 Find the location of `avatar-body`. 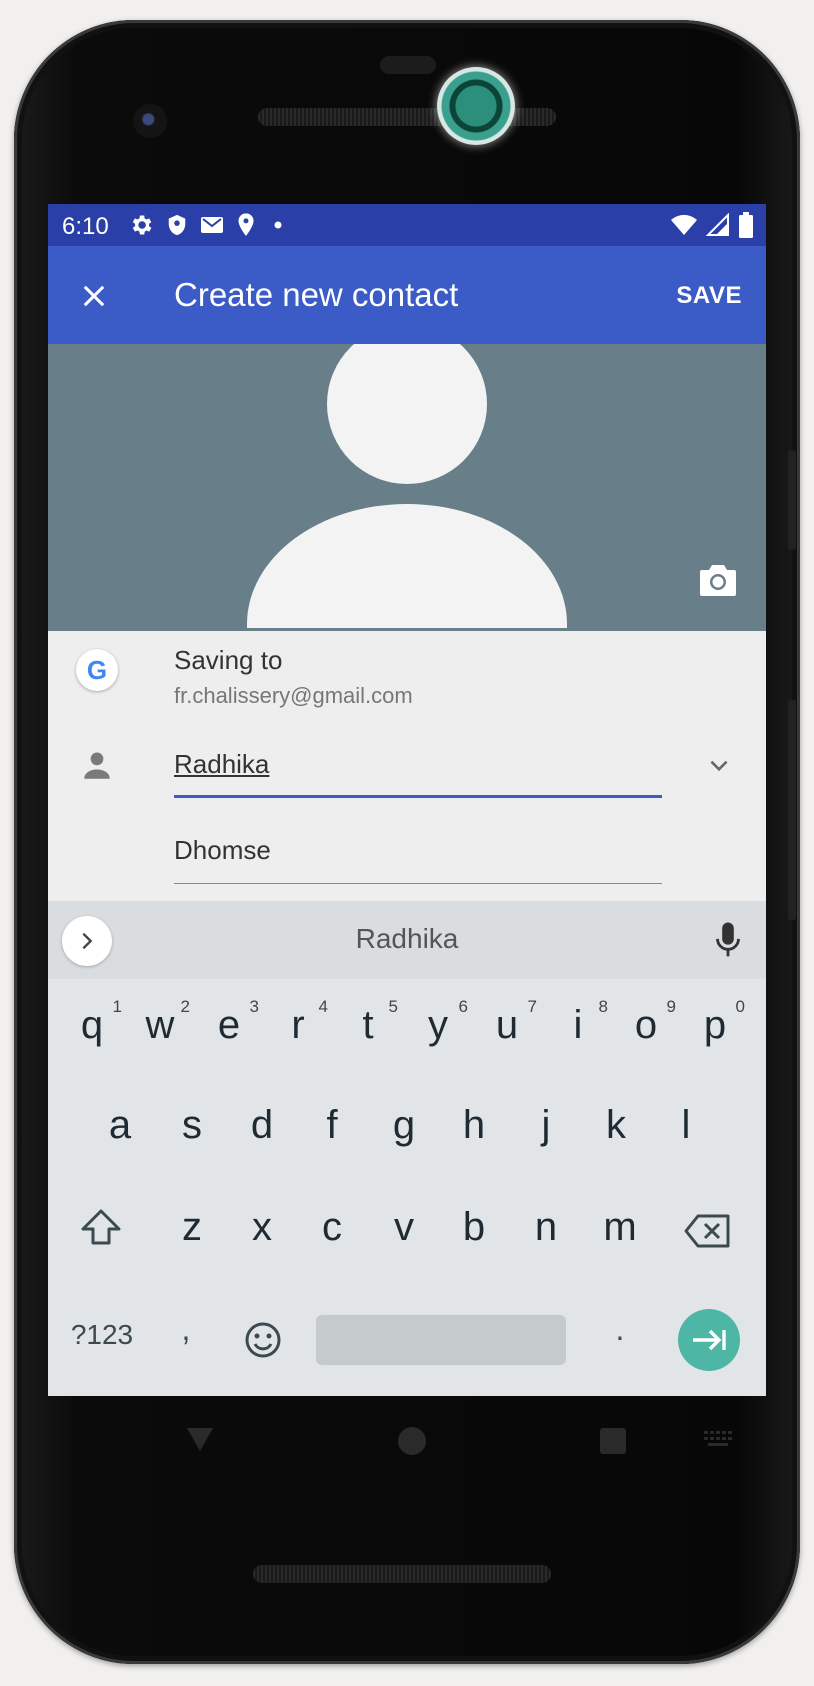

avatar-body is located at coordinates (407, 566).